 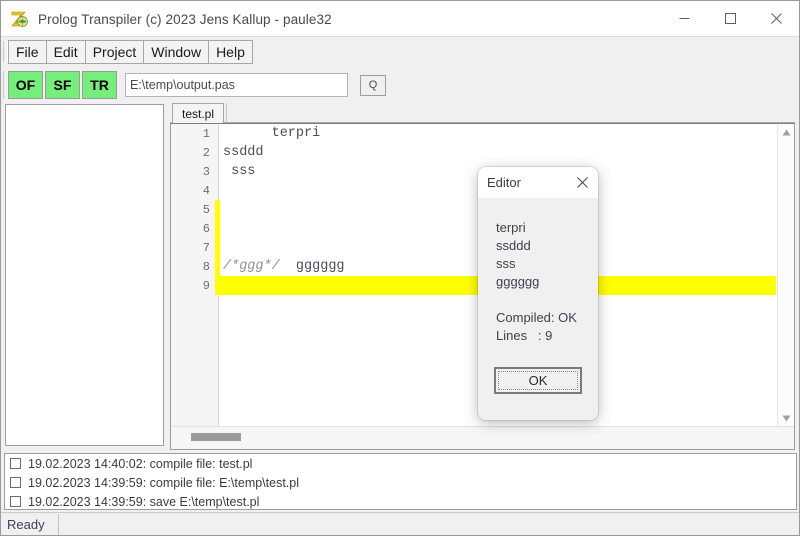 I want to click on status-secondary-cell, so click(x=429, y=524).